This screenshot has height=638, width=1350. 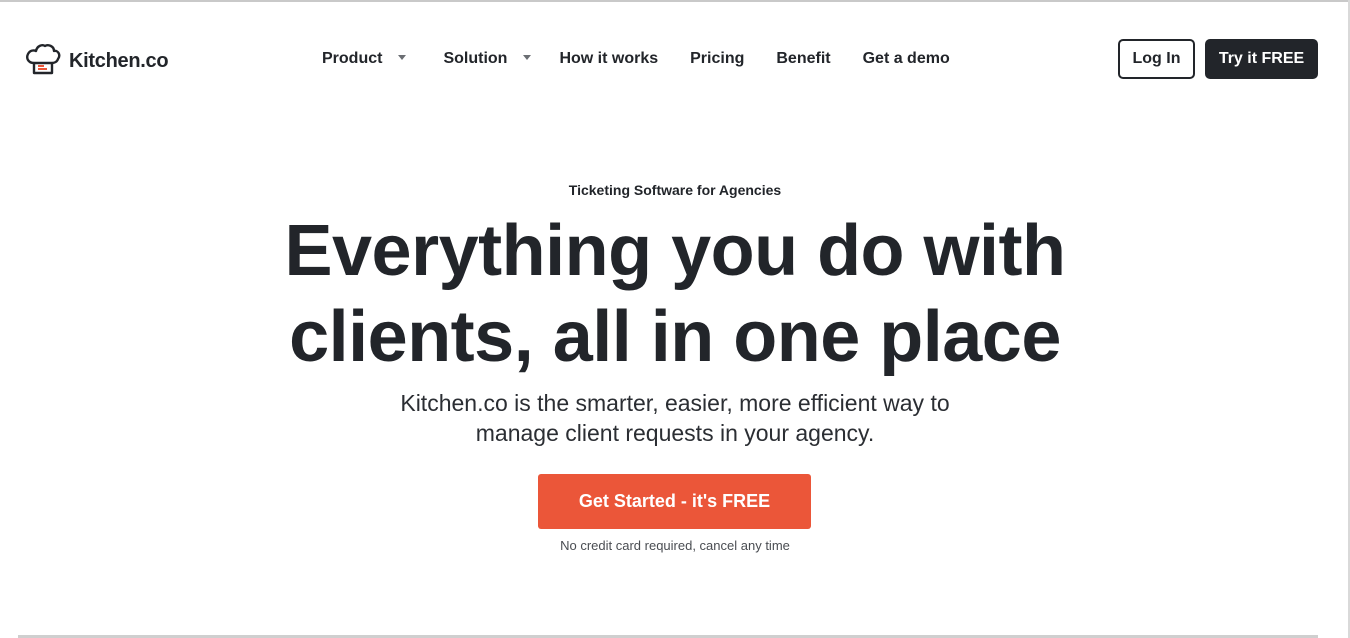 What do you see at coordinates (675, 190) in the screenshot?
I see `hero-eyebrow: Ticketing Software for Agencies` at bounding box center [675, 190].